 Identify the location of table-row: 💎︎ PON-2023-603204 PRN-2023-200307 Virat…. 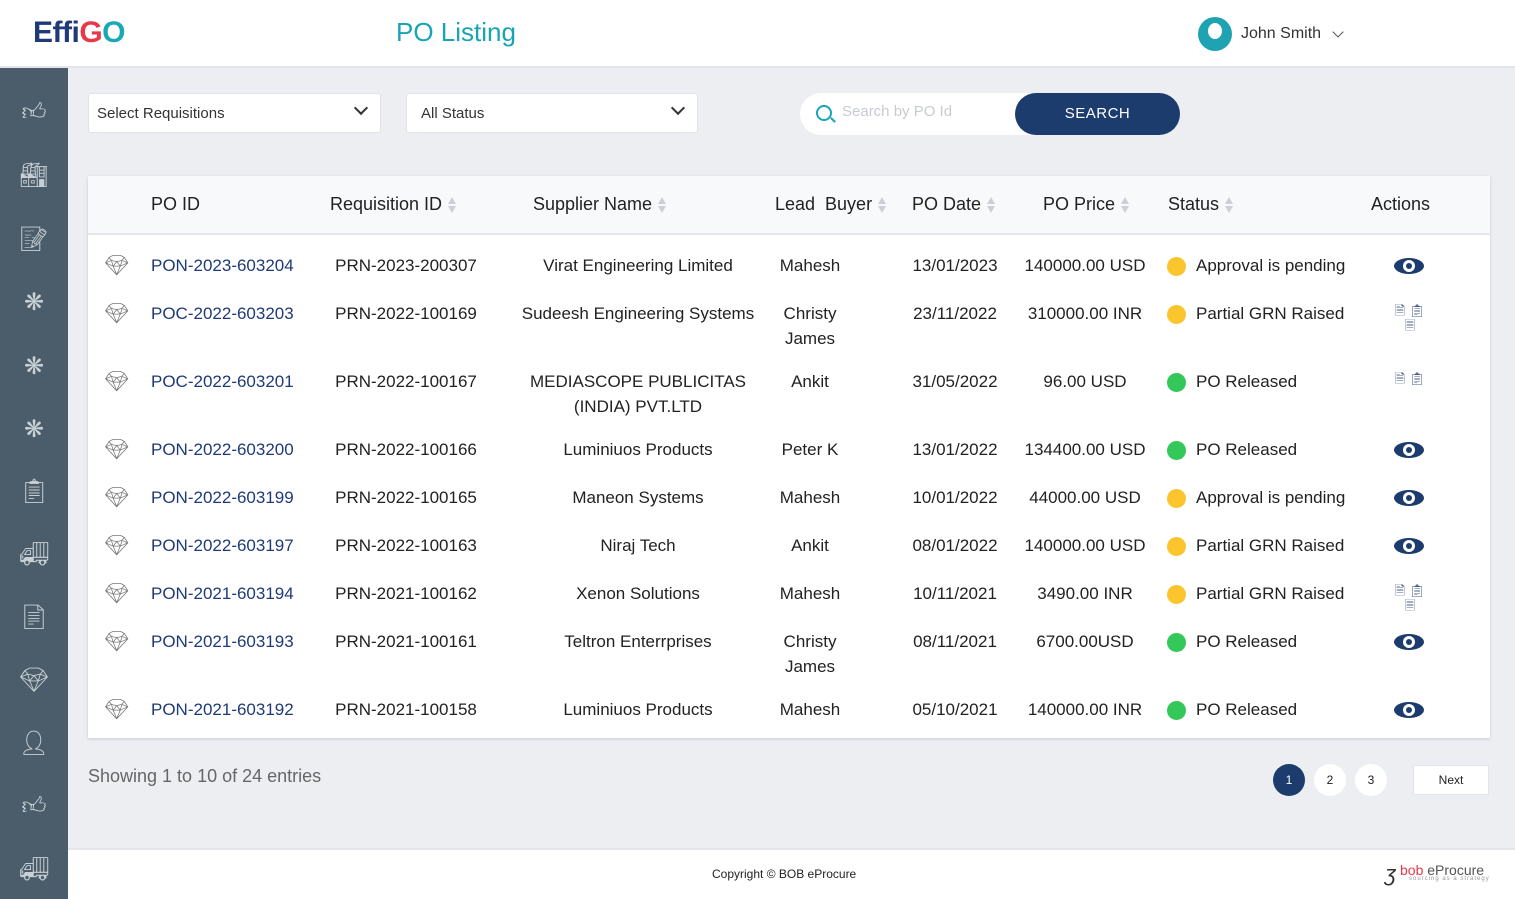
(789, 265).